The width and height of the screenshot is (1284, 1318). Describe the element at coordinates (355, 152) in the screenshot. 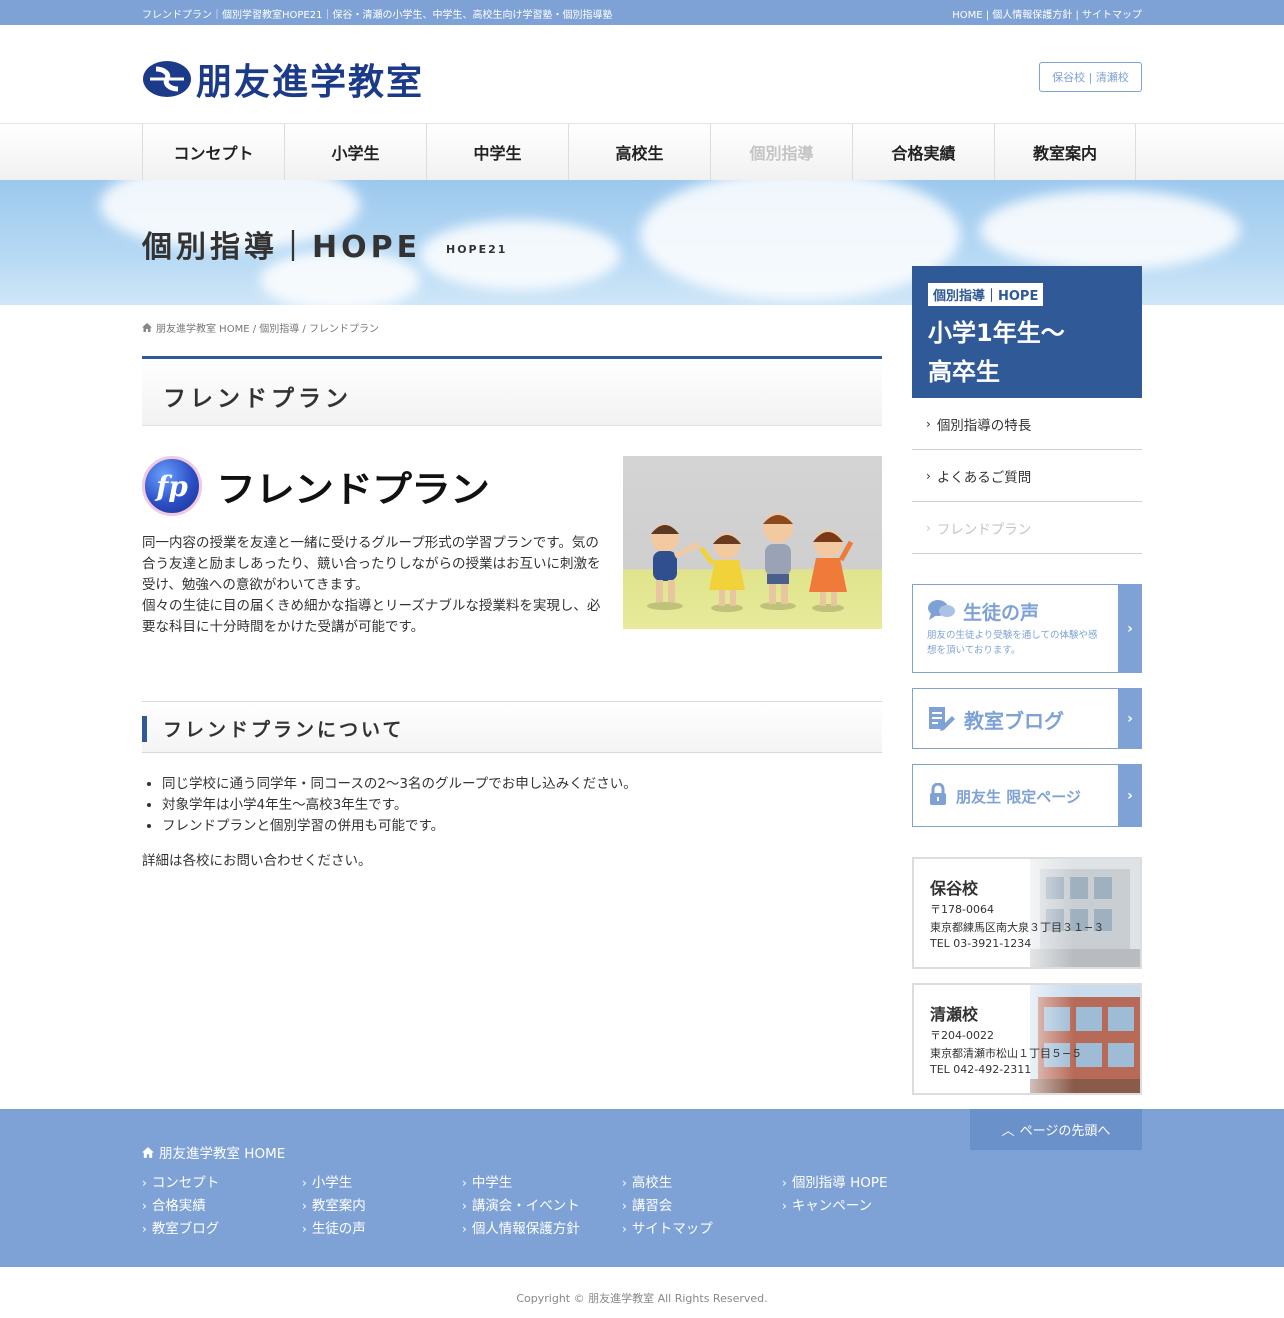

I see `nav-item-elementary: 小学生` at that location.